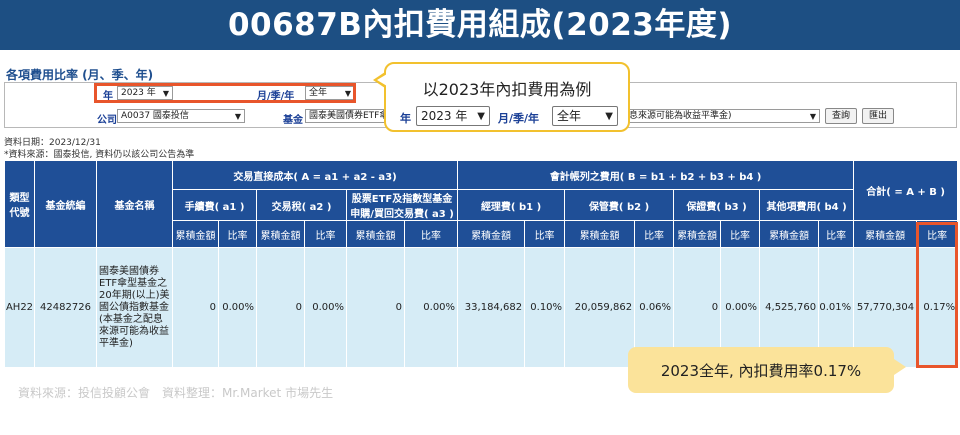  I want to click on cell-b1-amount: 33,184,682, so click(491, 307).